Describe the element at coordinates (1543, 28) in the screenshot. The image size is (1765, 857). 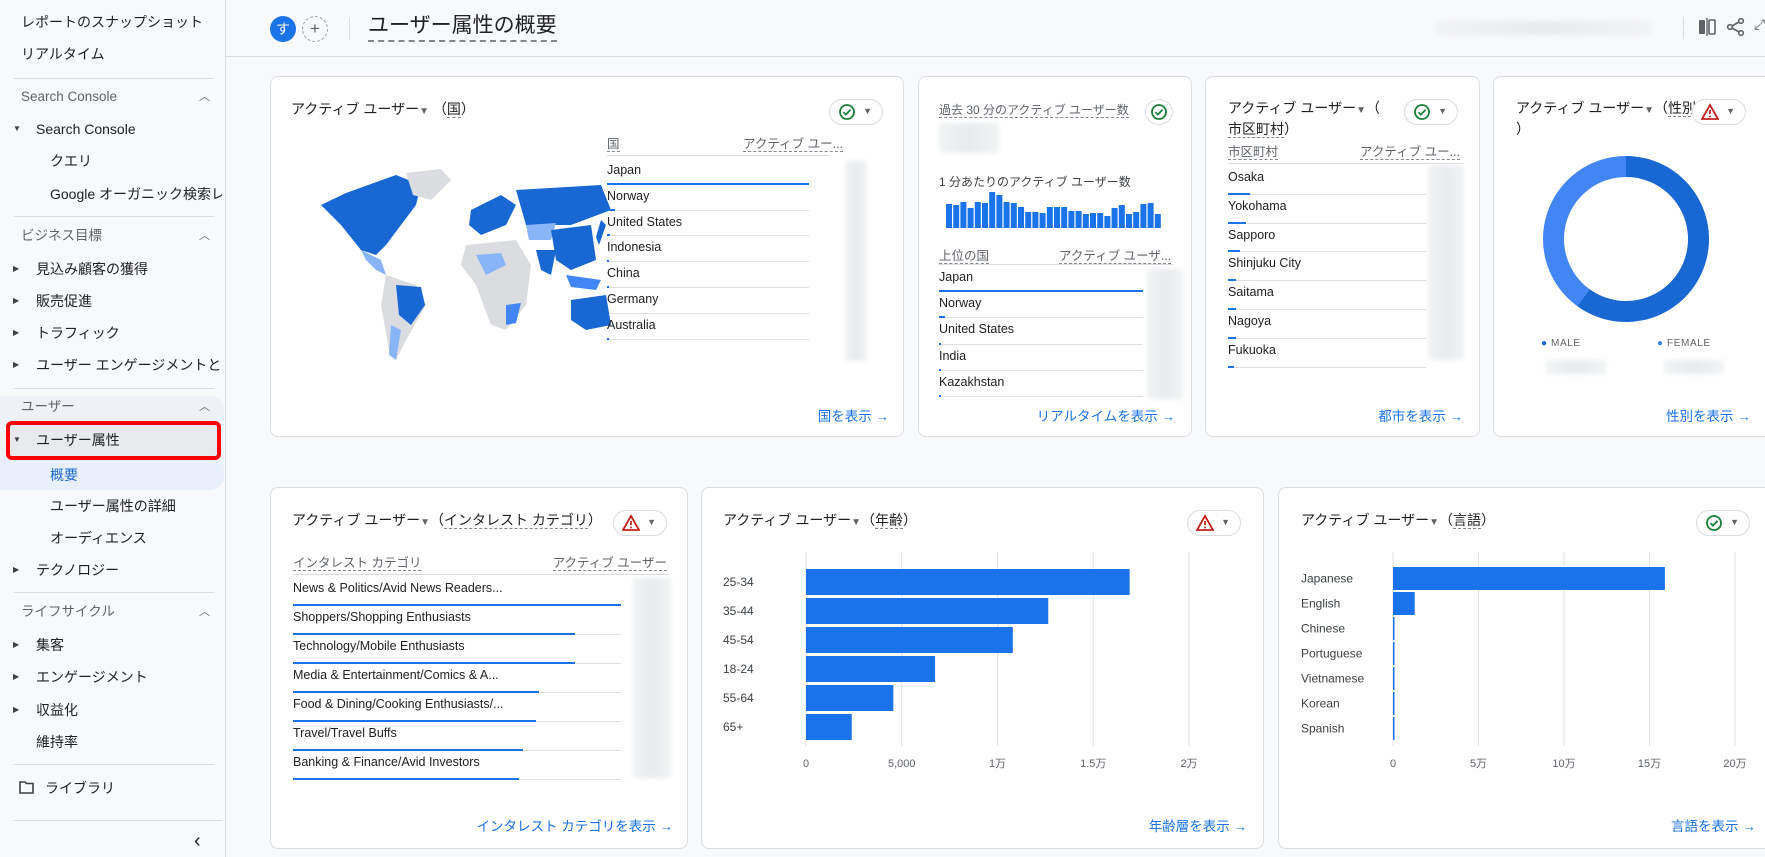
I see `date-range-redacted` at that location.